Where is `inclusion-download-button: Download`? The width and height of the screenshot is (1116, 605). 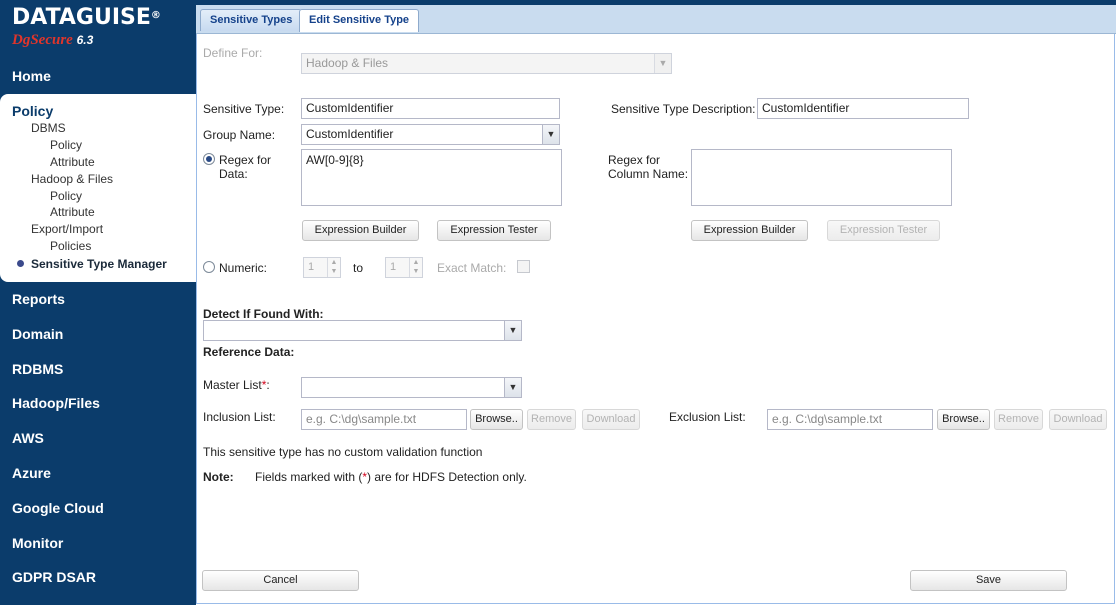
inclusion-download-button: Download is located at coordinates (611, 419).